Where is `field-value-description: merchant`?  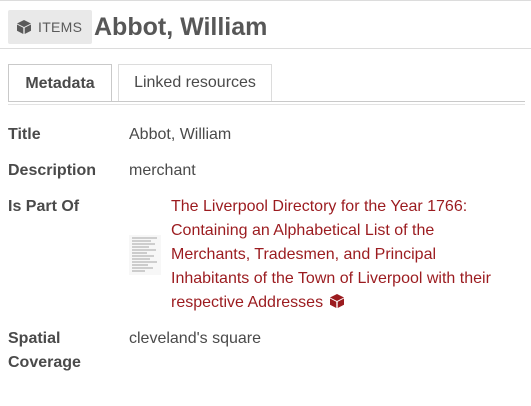 field-value-description: merchant is located at coordinates (162, 170).